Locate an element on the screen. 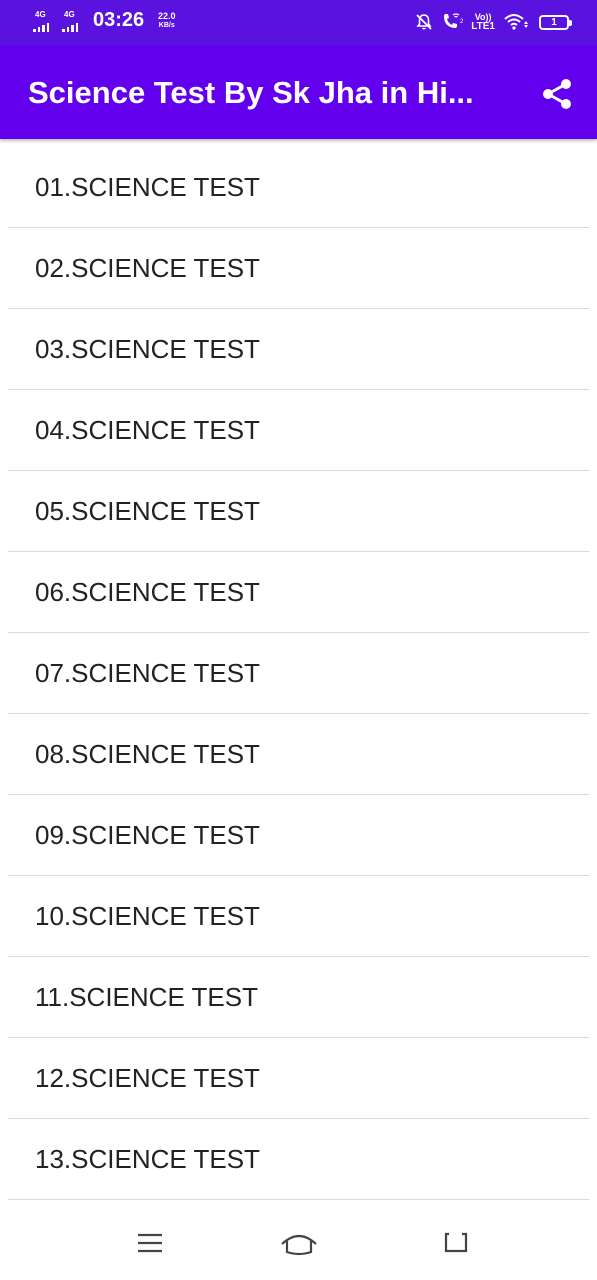  list-item: 05.SCIENCE TEST is located at coordinates (298, 511).